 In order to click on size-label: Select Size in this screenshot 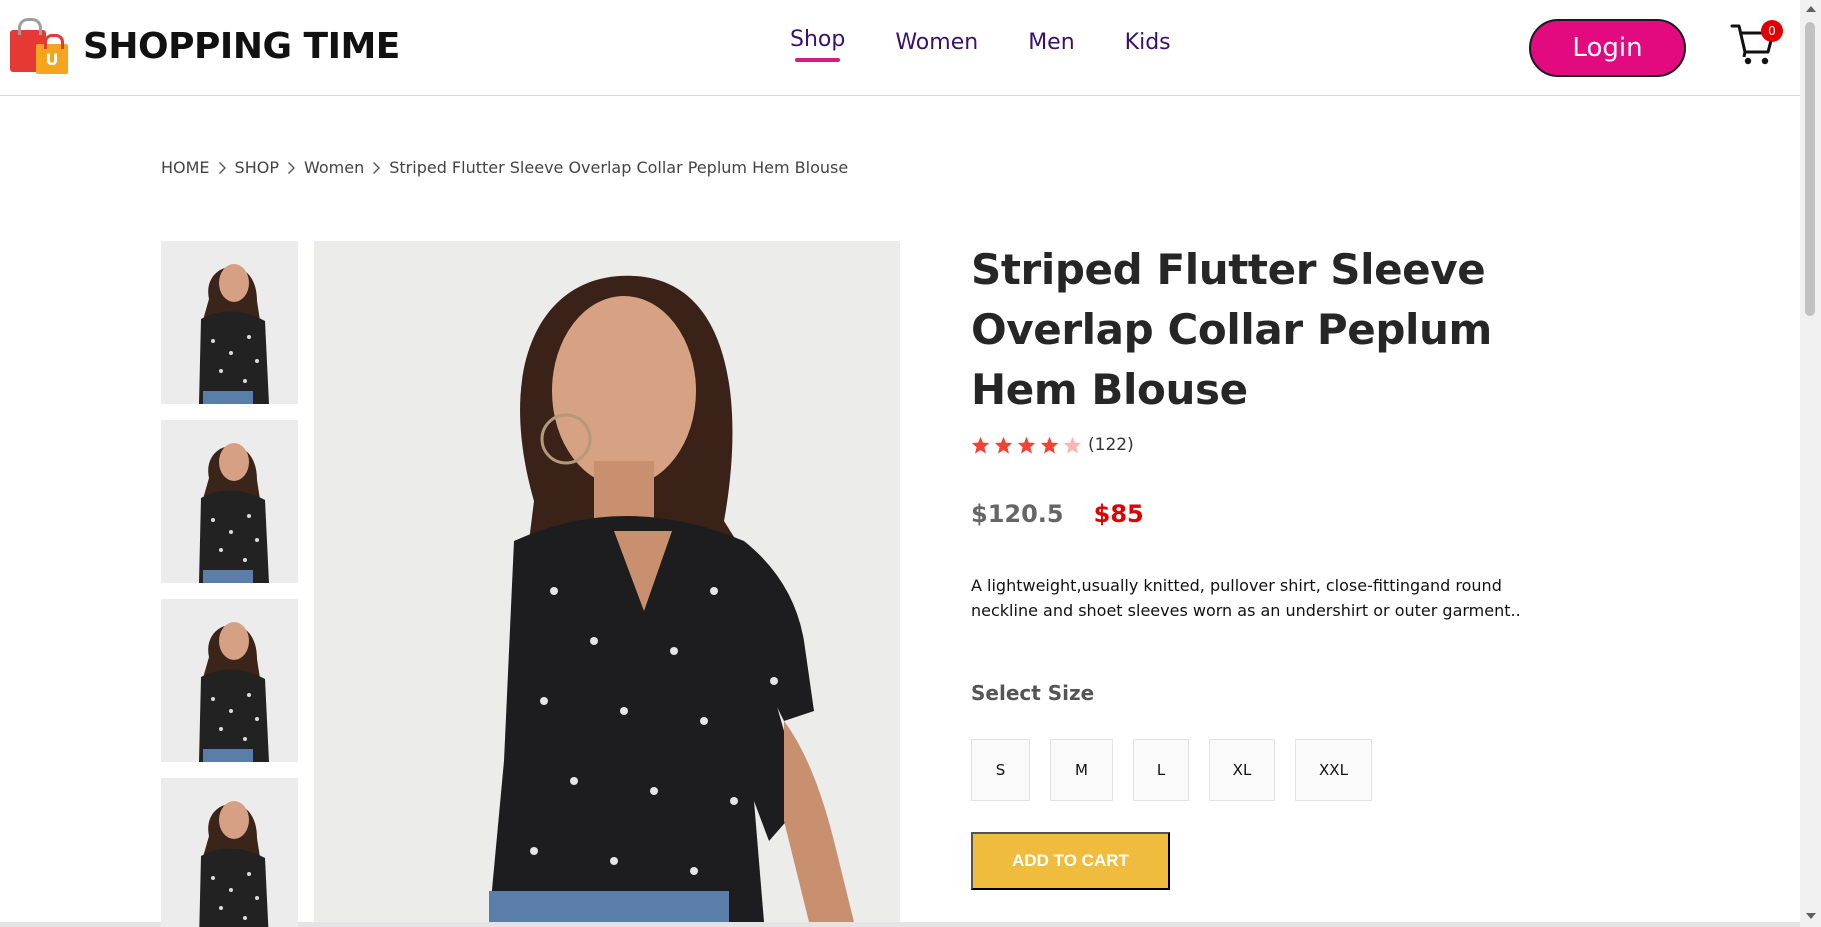, I will do `click(1033, 693)`.